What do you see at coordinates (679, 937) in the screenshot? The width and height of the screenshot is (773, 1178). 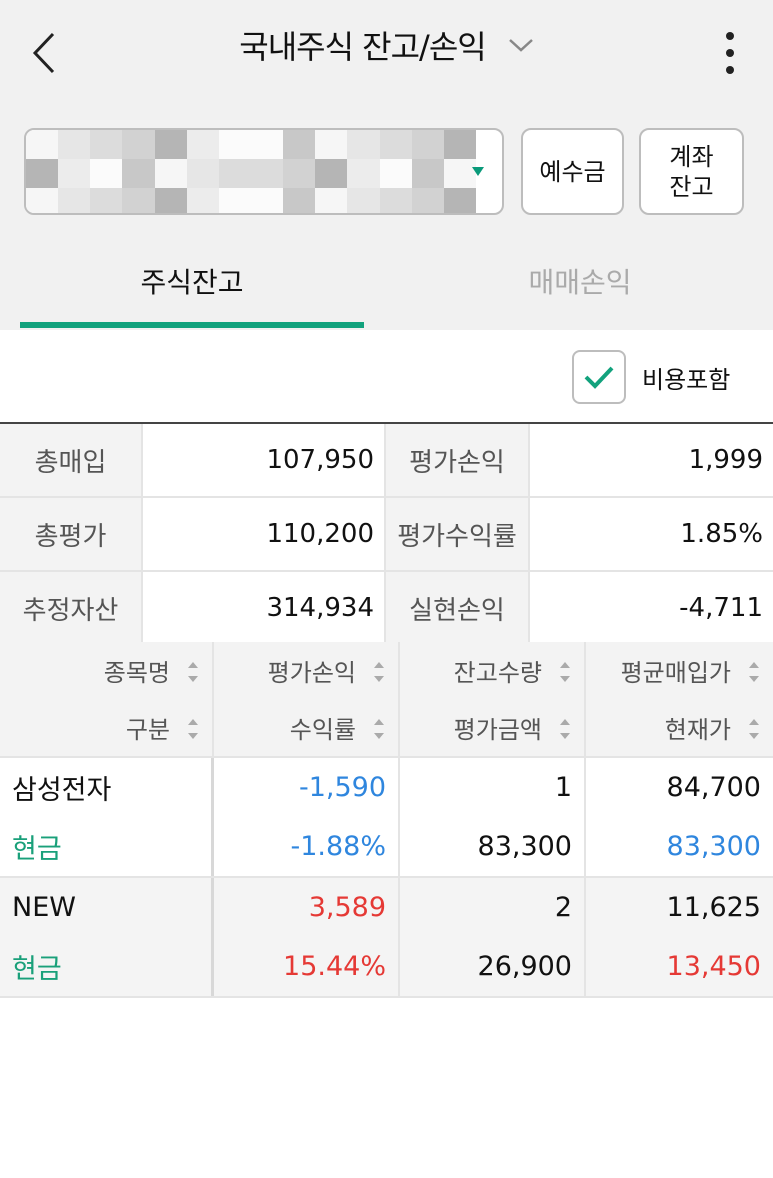 I see `row-col: 11,625 13,450` at bounding box center [679, 937].